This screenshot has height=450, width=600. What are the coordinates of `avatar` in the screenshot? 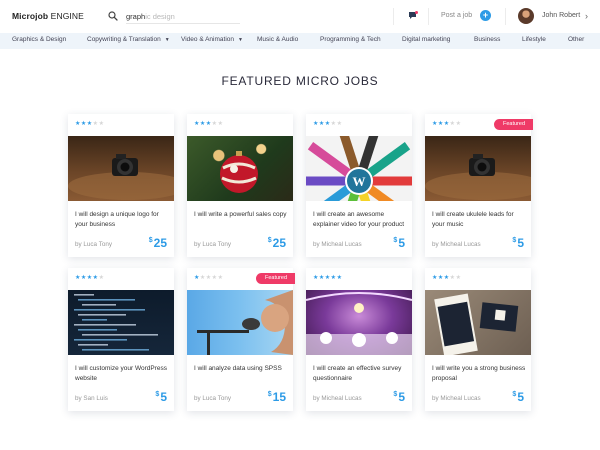 It's located at (526, 16).